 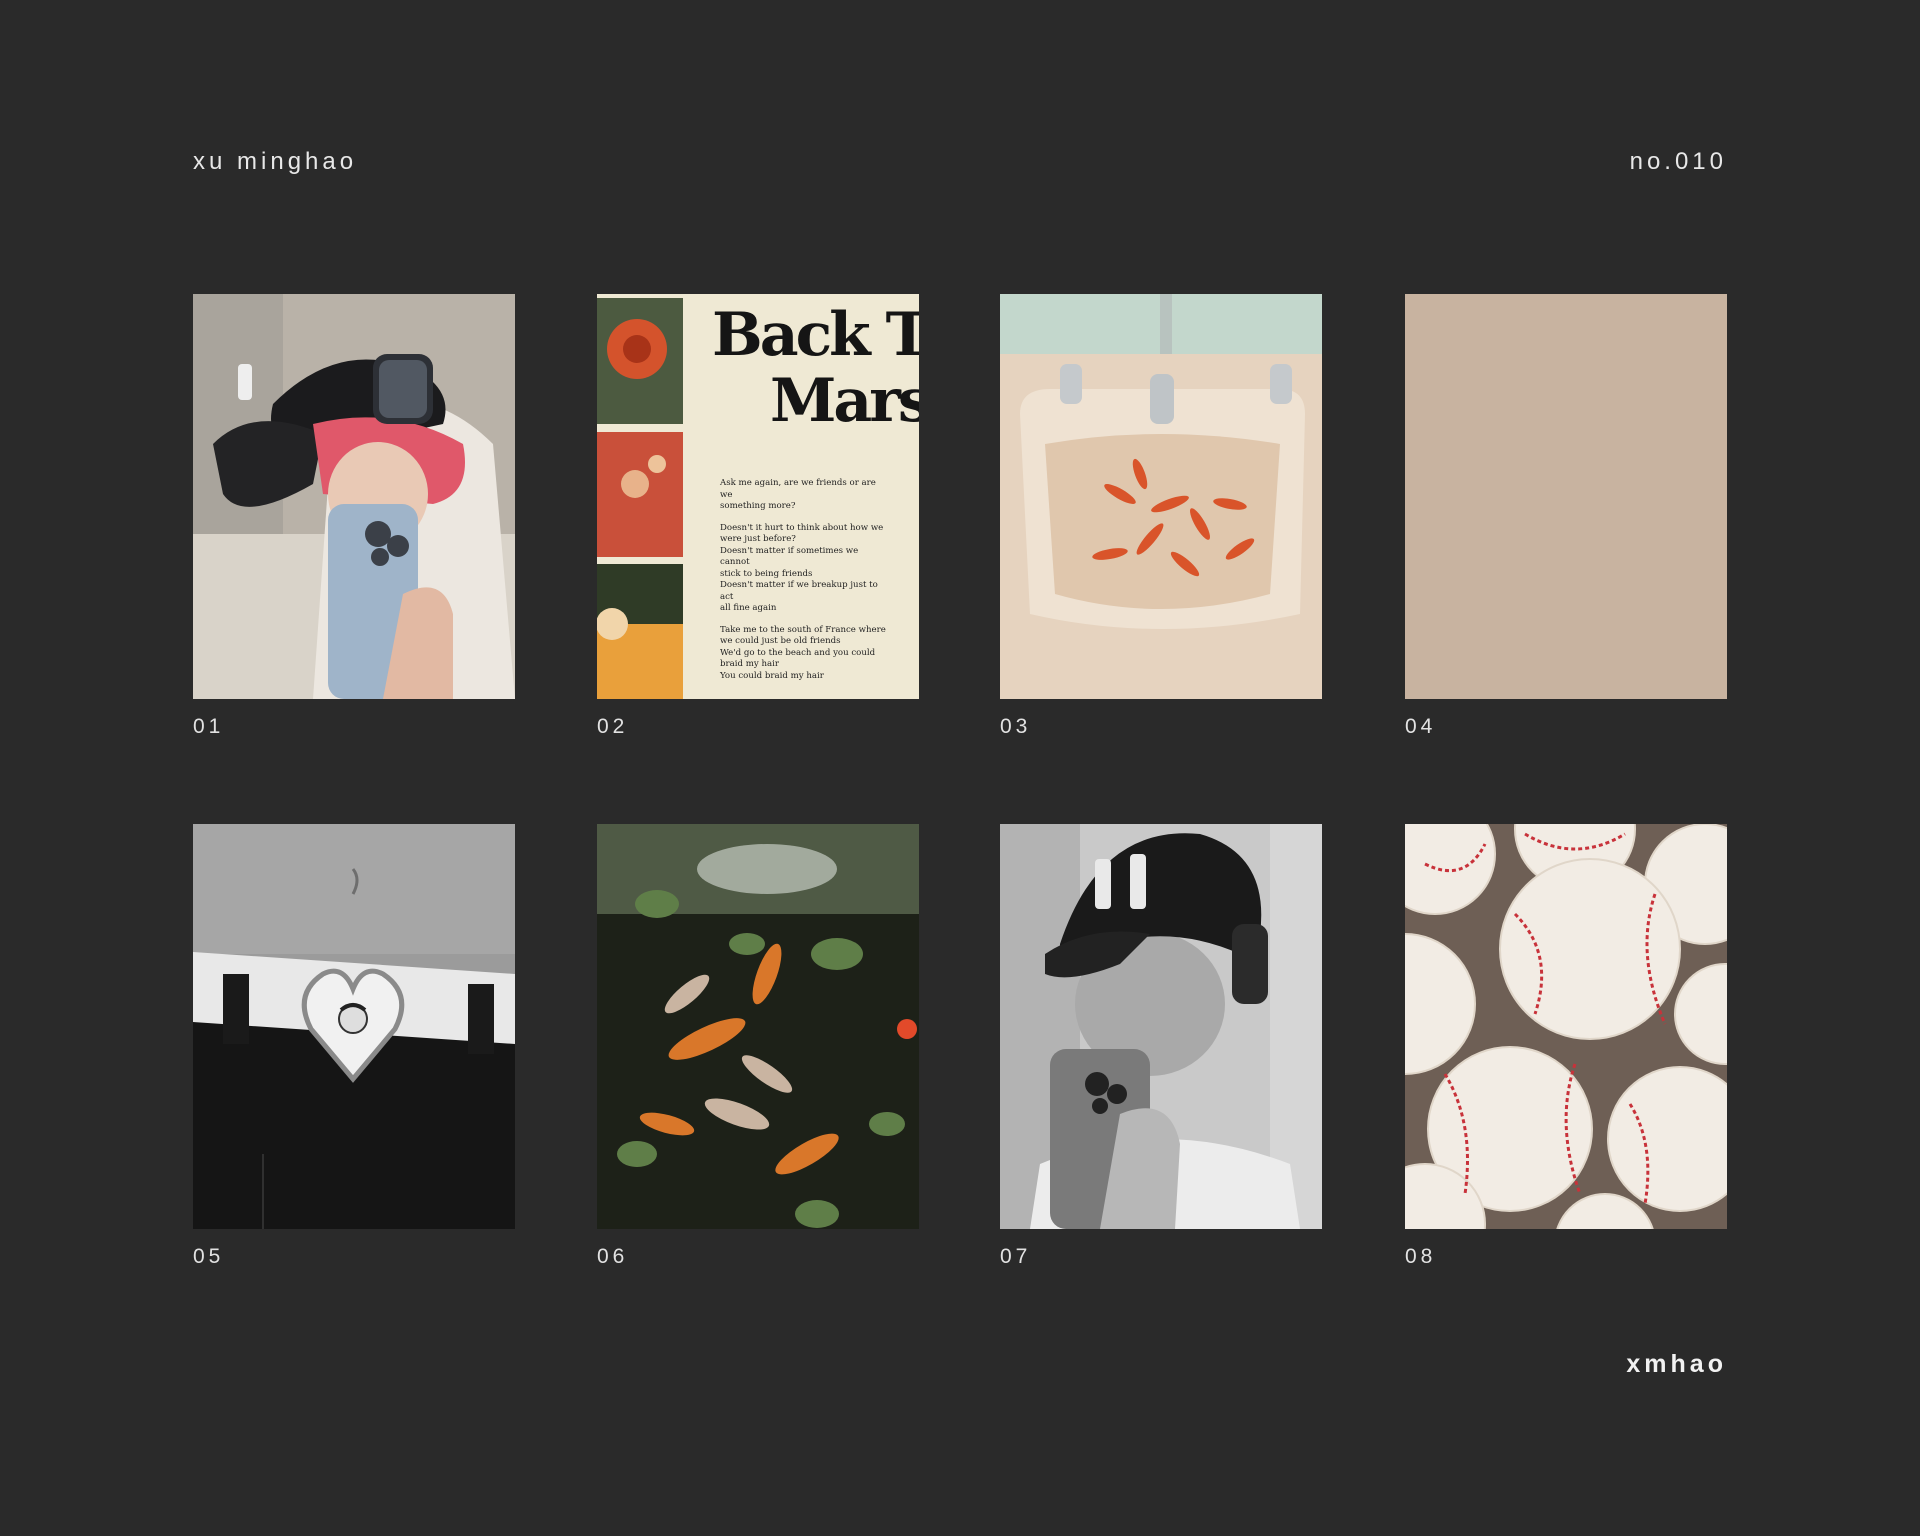 What do you see at coordinates (815, 335) in the screenshot?
I see `poster-title-line1: Back To` at bounding box center [815, 335].